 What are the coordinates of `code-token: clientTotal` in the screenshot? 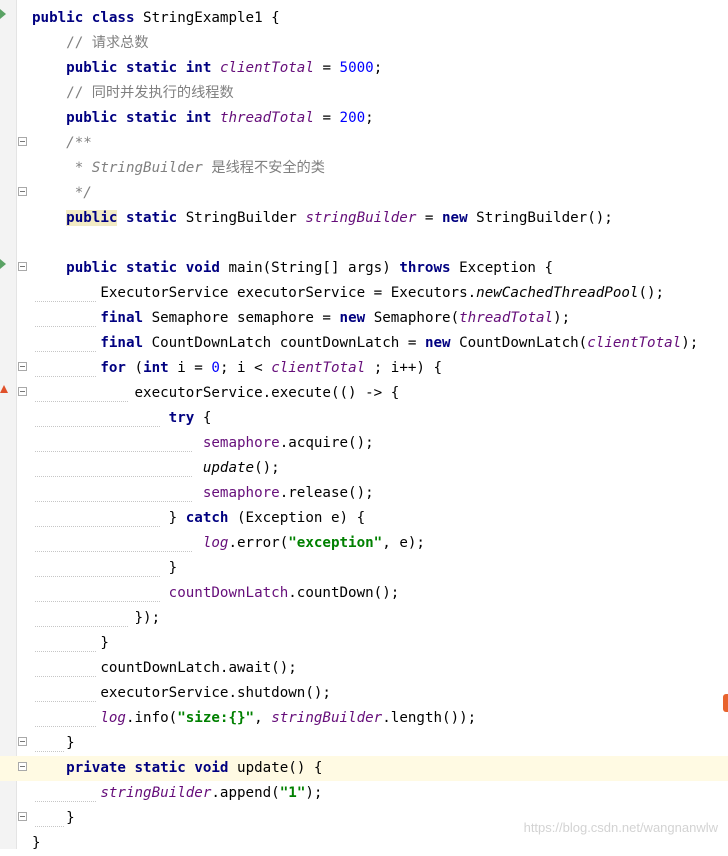 It's located at (318, 368).